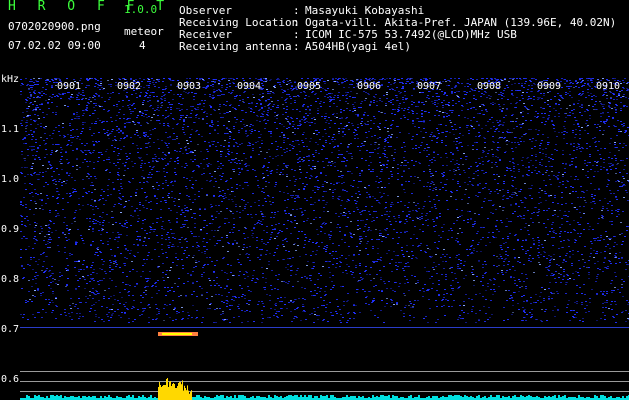 The width and height of the screenshot is (629, 400). What do you see at coordinates (54, 26) in the screenshot?
I see `filename: 0702020900.png` at bounding box center [54, 26].